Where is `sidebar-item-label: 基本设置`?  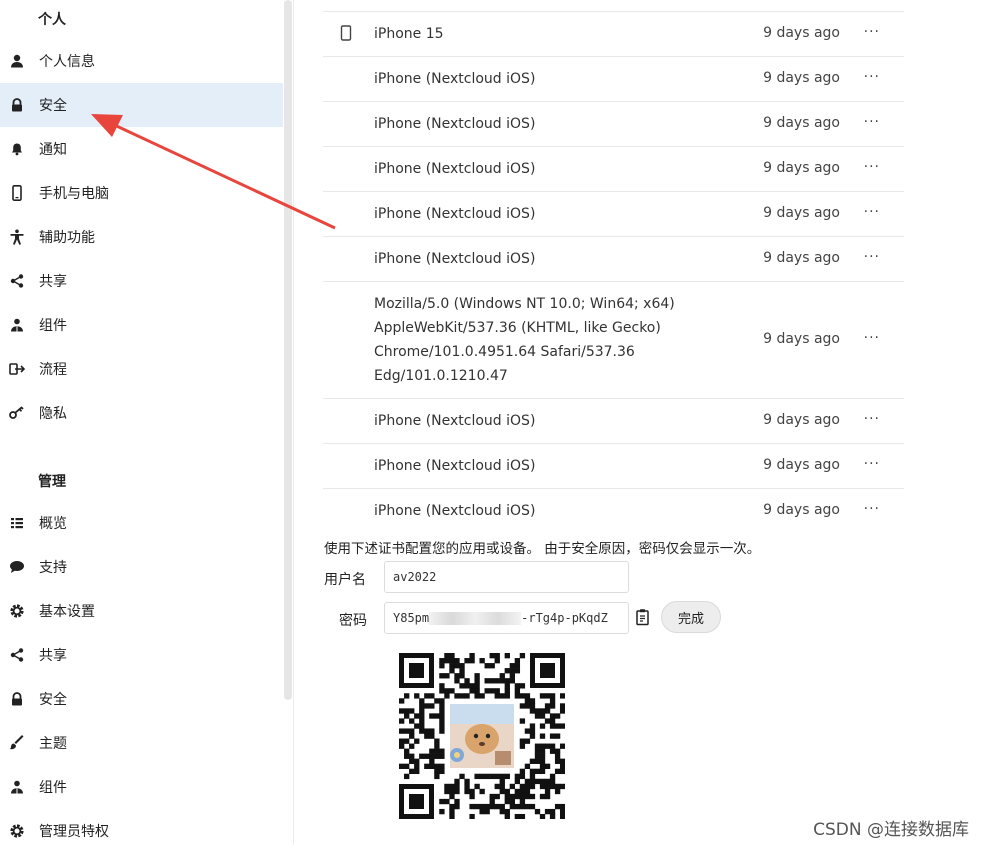 sidebar-item-label: 基本设置 is located at coordinates (67, 612).